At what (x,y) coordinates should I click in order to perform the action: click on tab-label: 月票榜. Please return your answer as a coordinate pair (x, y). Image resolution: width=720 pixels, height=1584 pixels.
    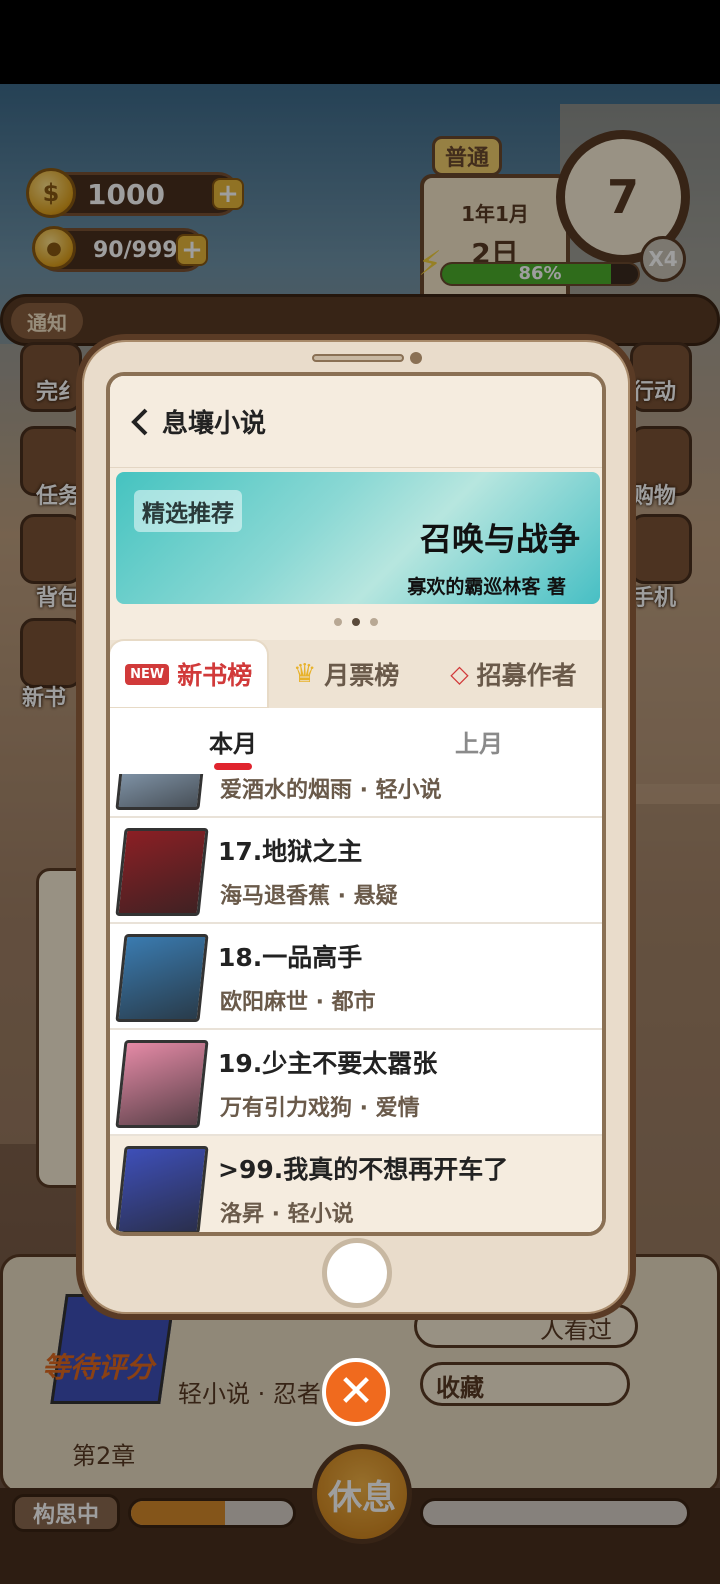
    Looking at the image, I should click on (362, 675).